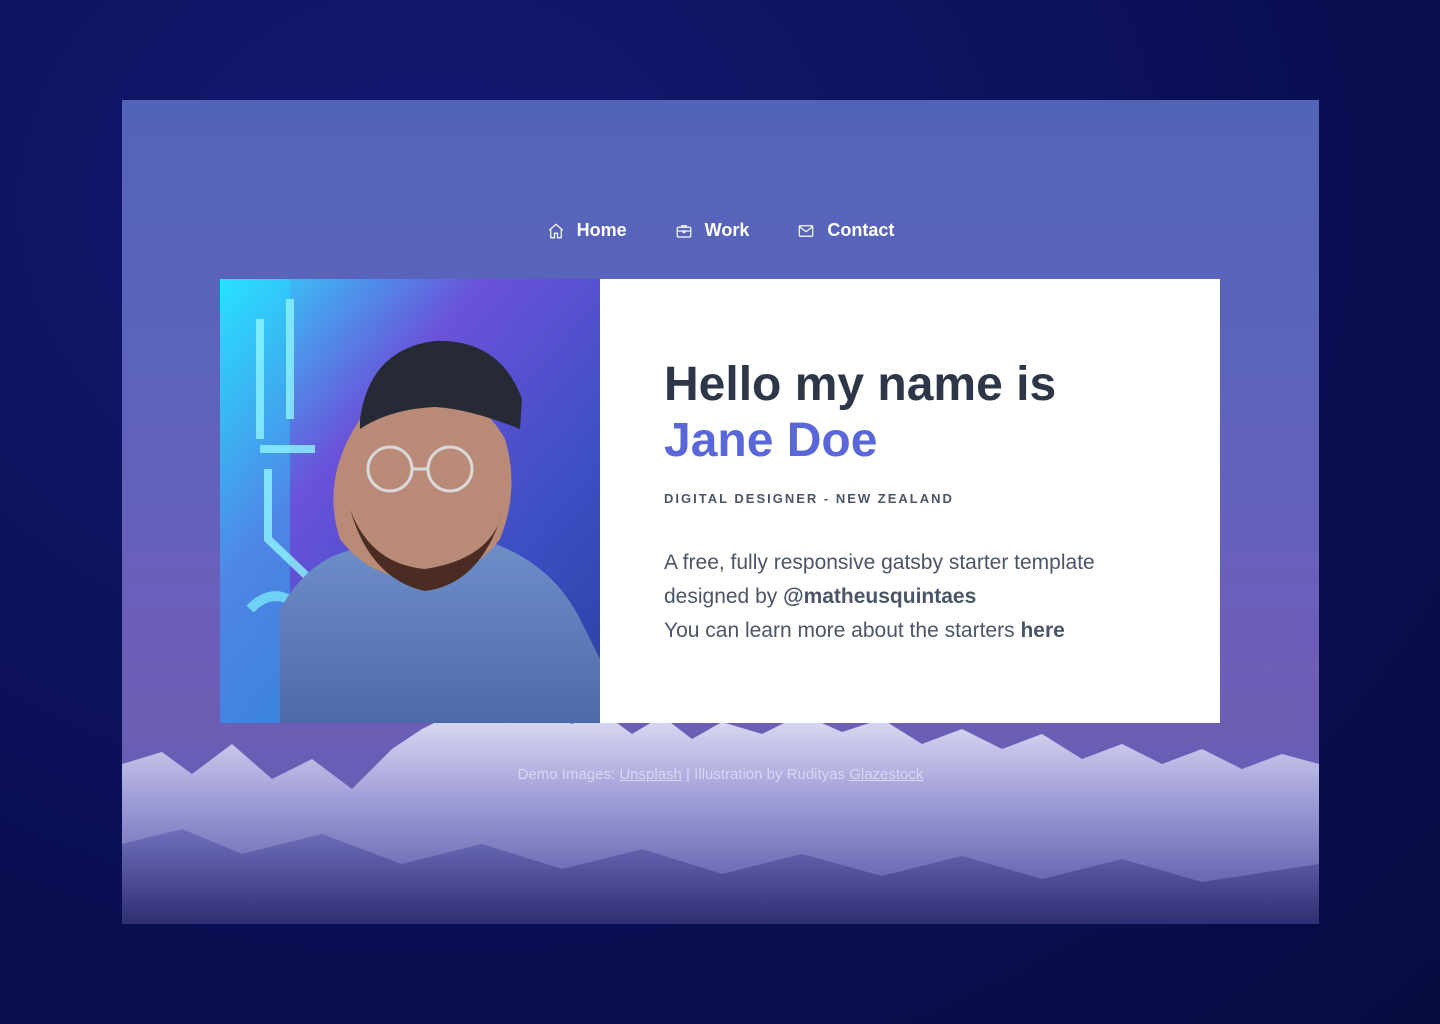 The image size is (1440, 1024). I want to click on home-icon, so click(555, 230).